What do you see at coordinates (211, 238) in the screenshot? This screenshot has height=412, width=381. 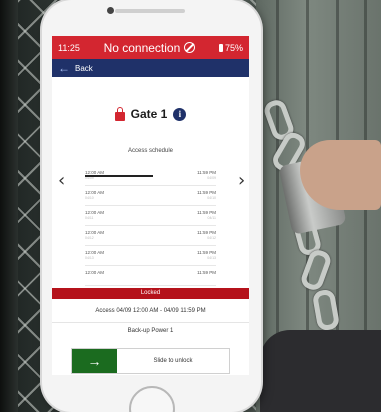 I see `schedule-end-date: 04/12` at bounding box center [211, 238].